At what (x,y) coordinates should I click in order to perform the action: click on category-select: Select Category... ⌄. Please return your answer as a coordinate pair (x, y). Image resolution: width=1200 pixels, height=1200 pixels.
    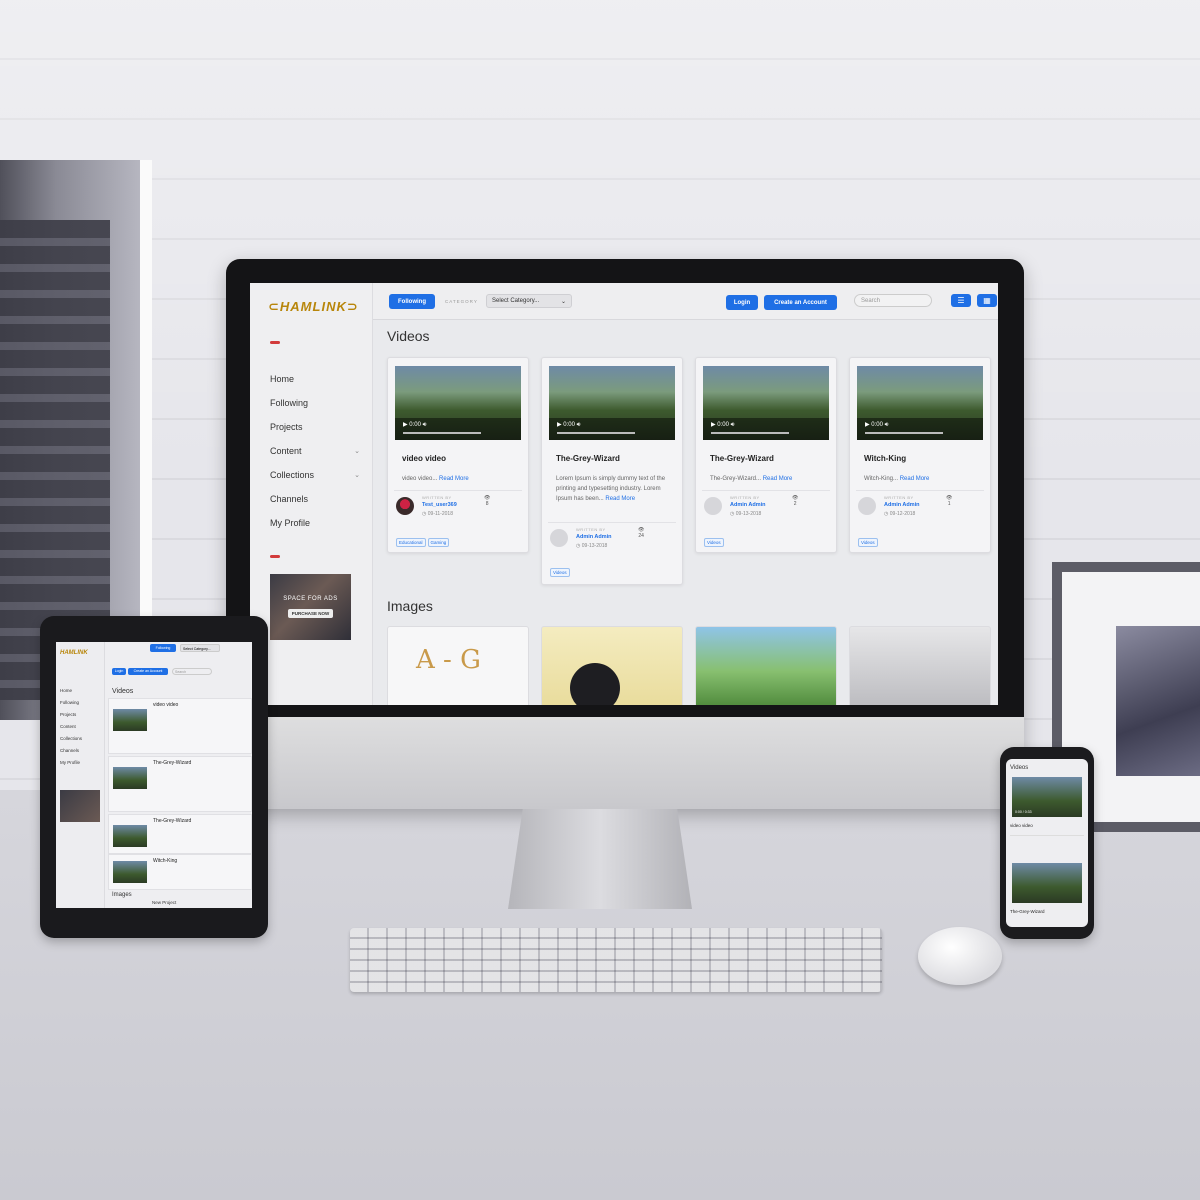
    Looking at the image, I should click on (529, 301).